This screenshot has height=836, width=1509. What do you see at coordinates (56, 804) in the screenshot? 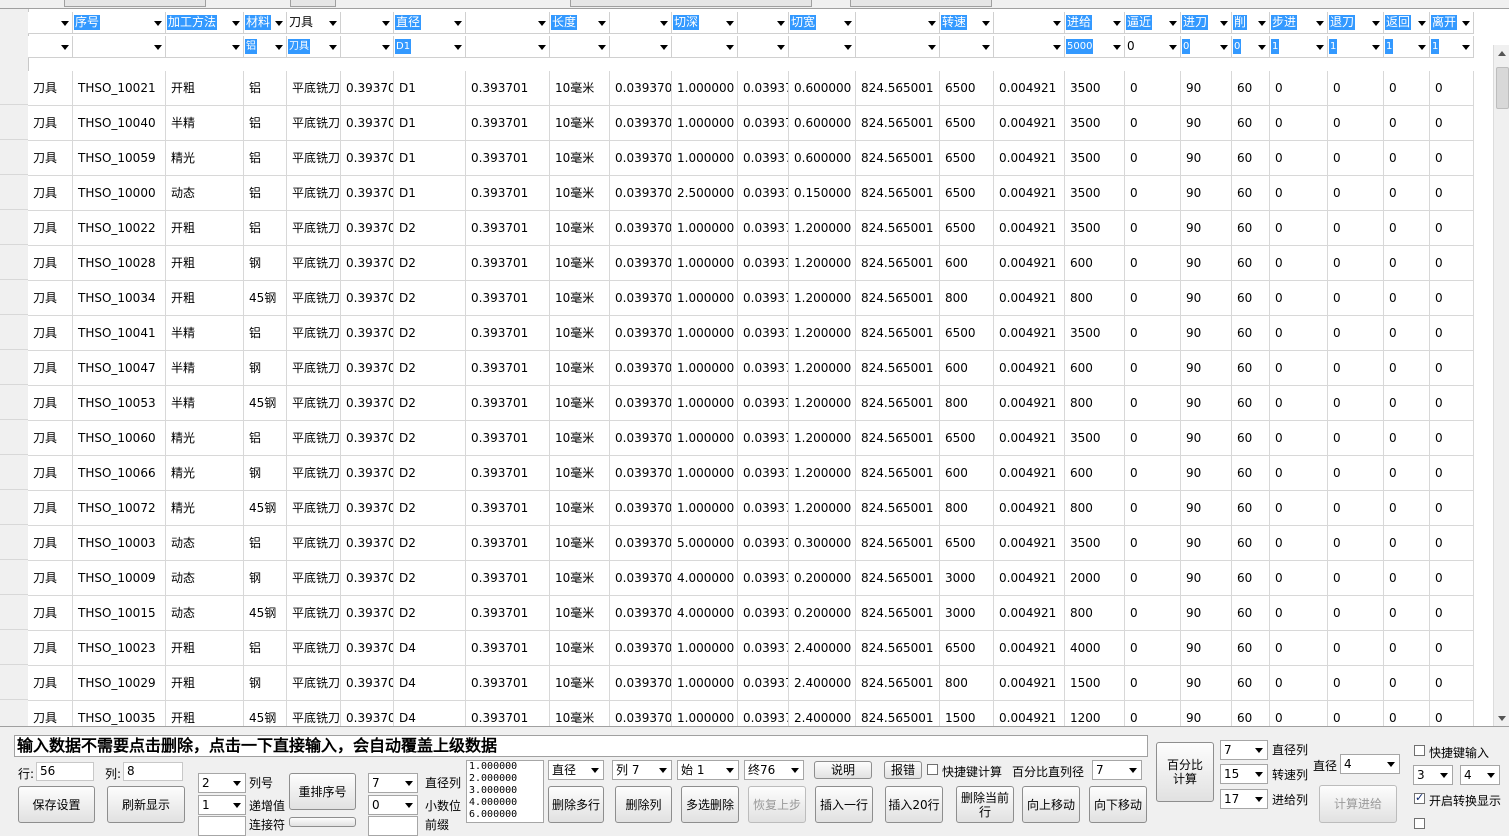
I see `save-settings-button: 保存设置` at bounding box center [56, 804].